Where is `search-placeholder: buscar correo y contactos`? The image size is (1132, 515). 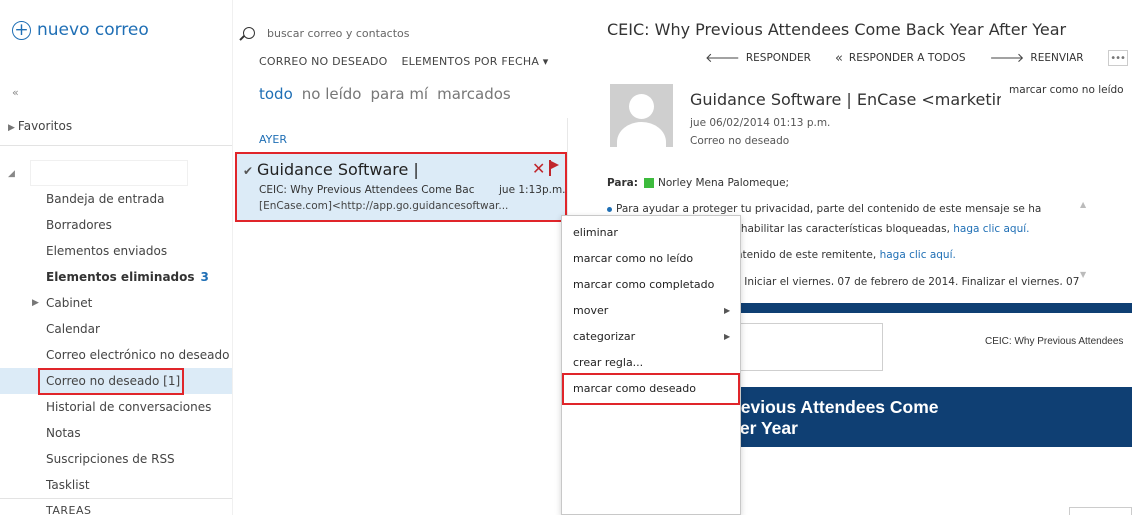
search-placeholder: buscar correo y contactos is located at coordinates (338, 33).